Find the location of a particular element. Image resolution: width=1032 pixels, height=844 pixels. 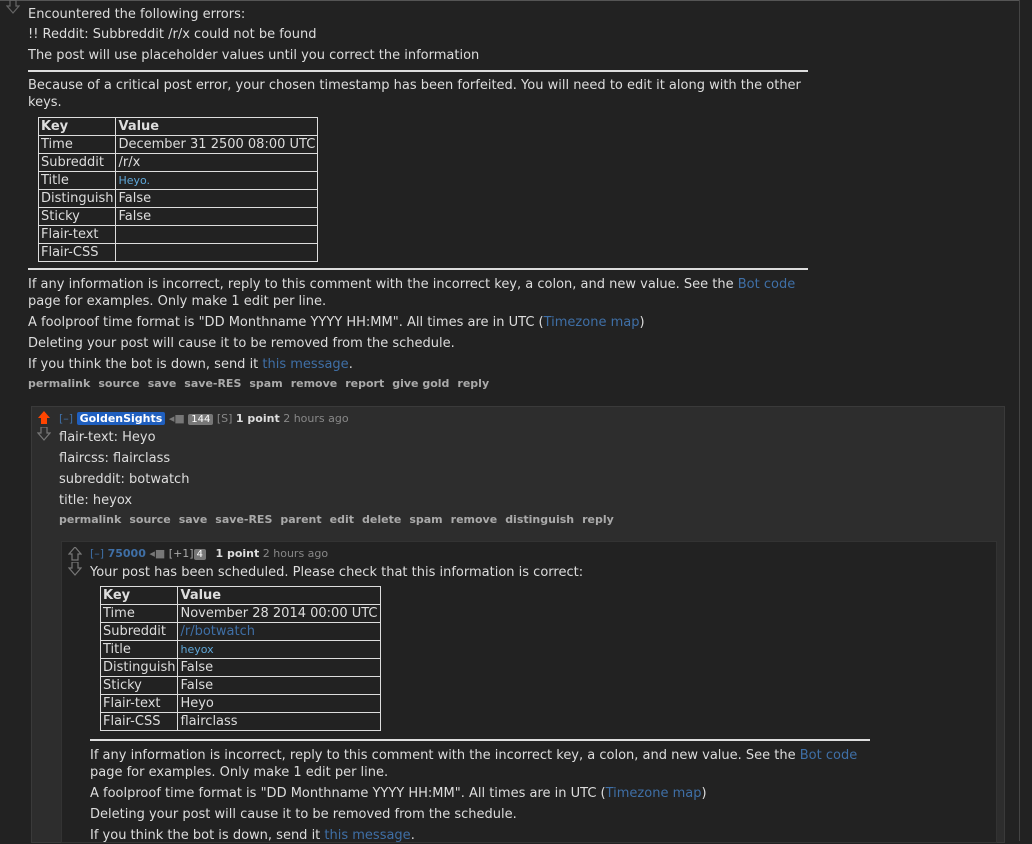

table-value-cell: /r/botwatch is located at coordinates (279, 631).